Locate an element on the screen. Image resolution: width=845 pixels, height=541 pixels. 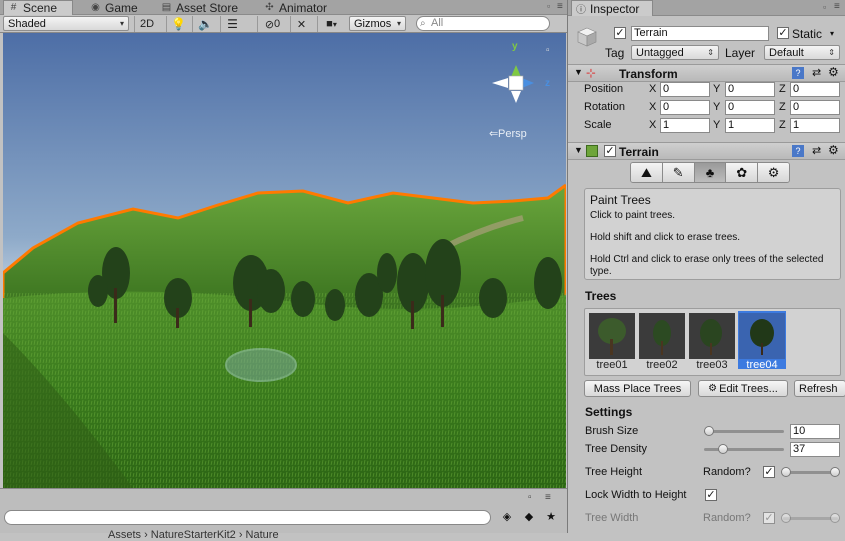
mode-2d-button: 2D is located at coordinates (146, 24).